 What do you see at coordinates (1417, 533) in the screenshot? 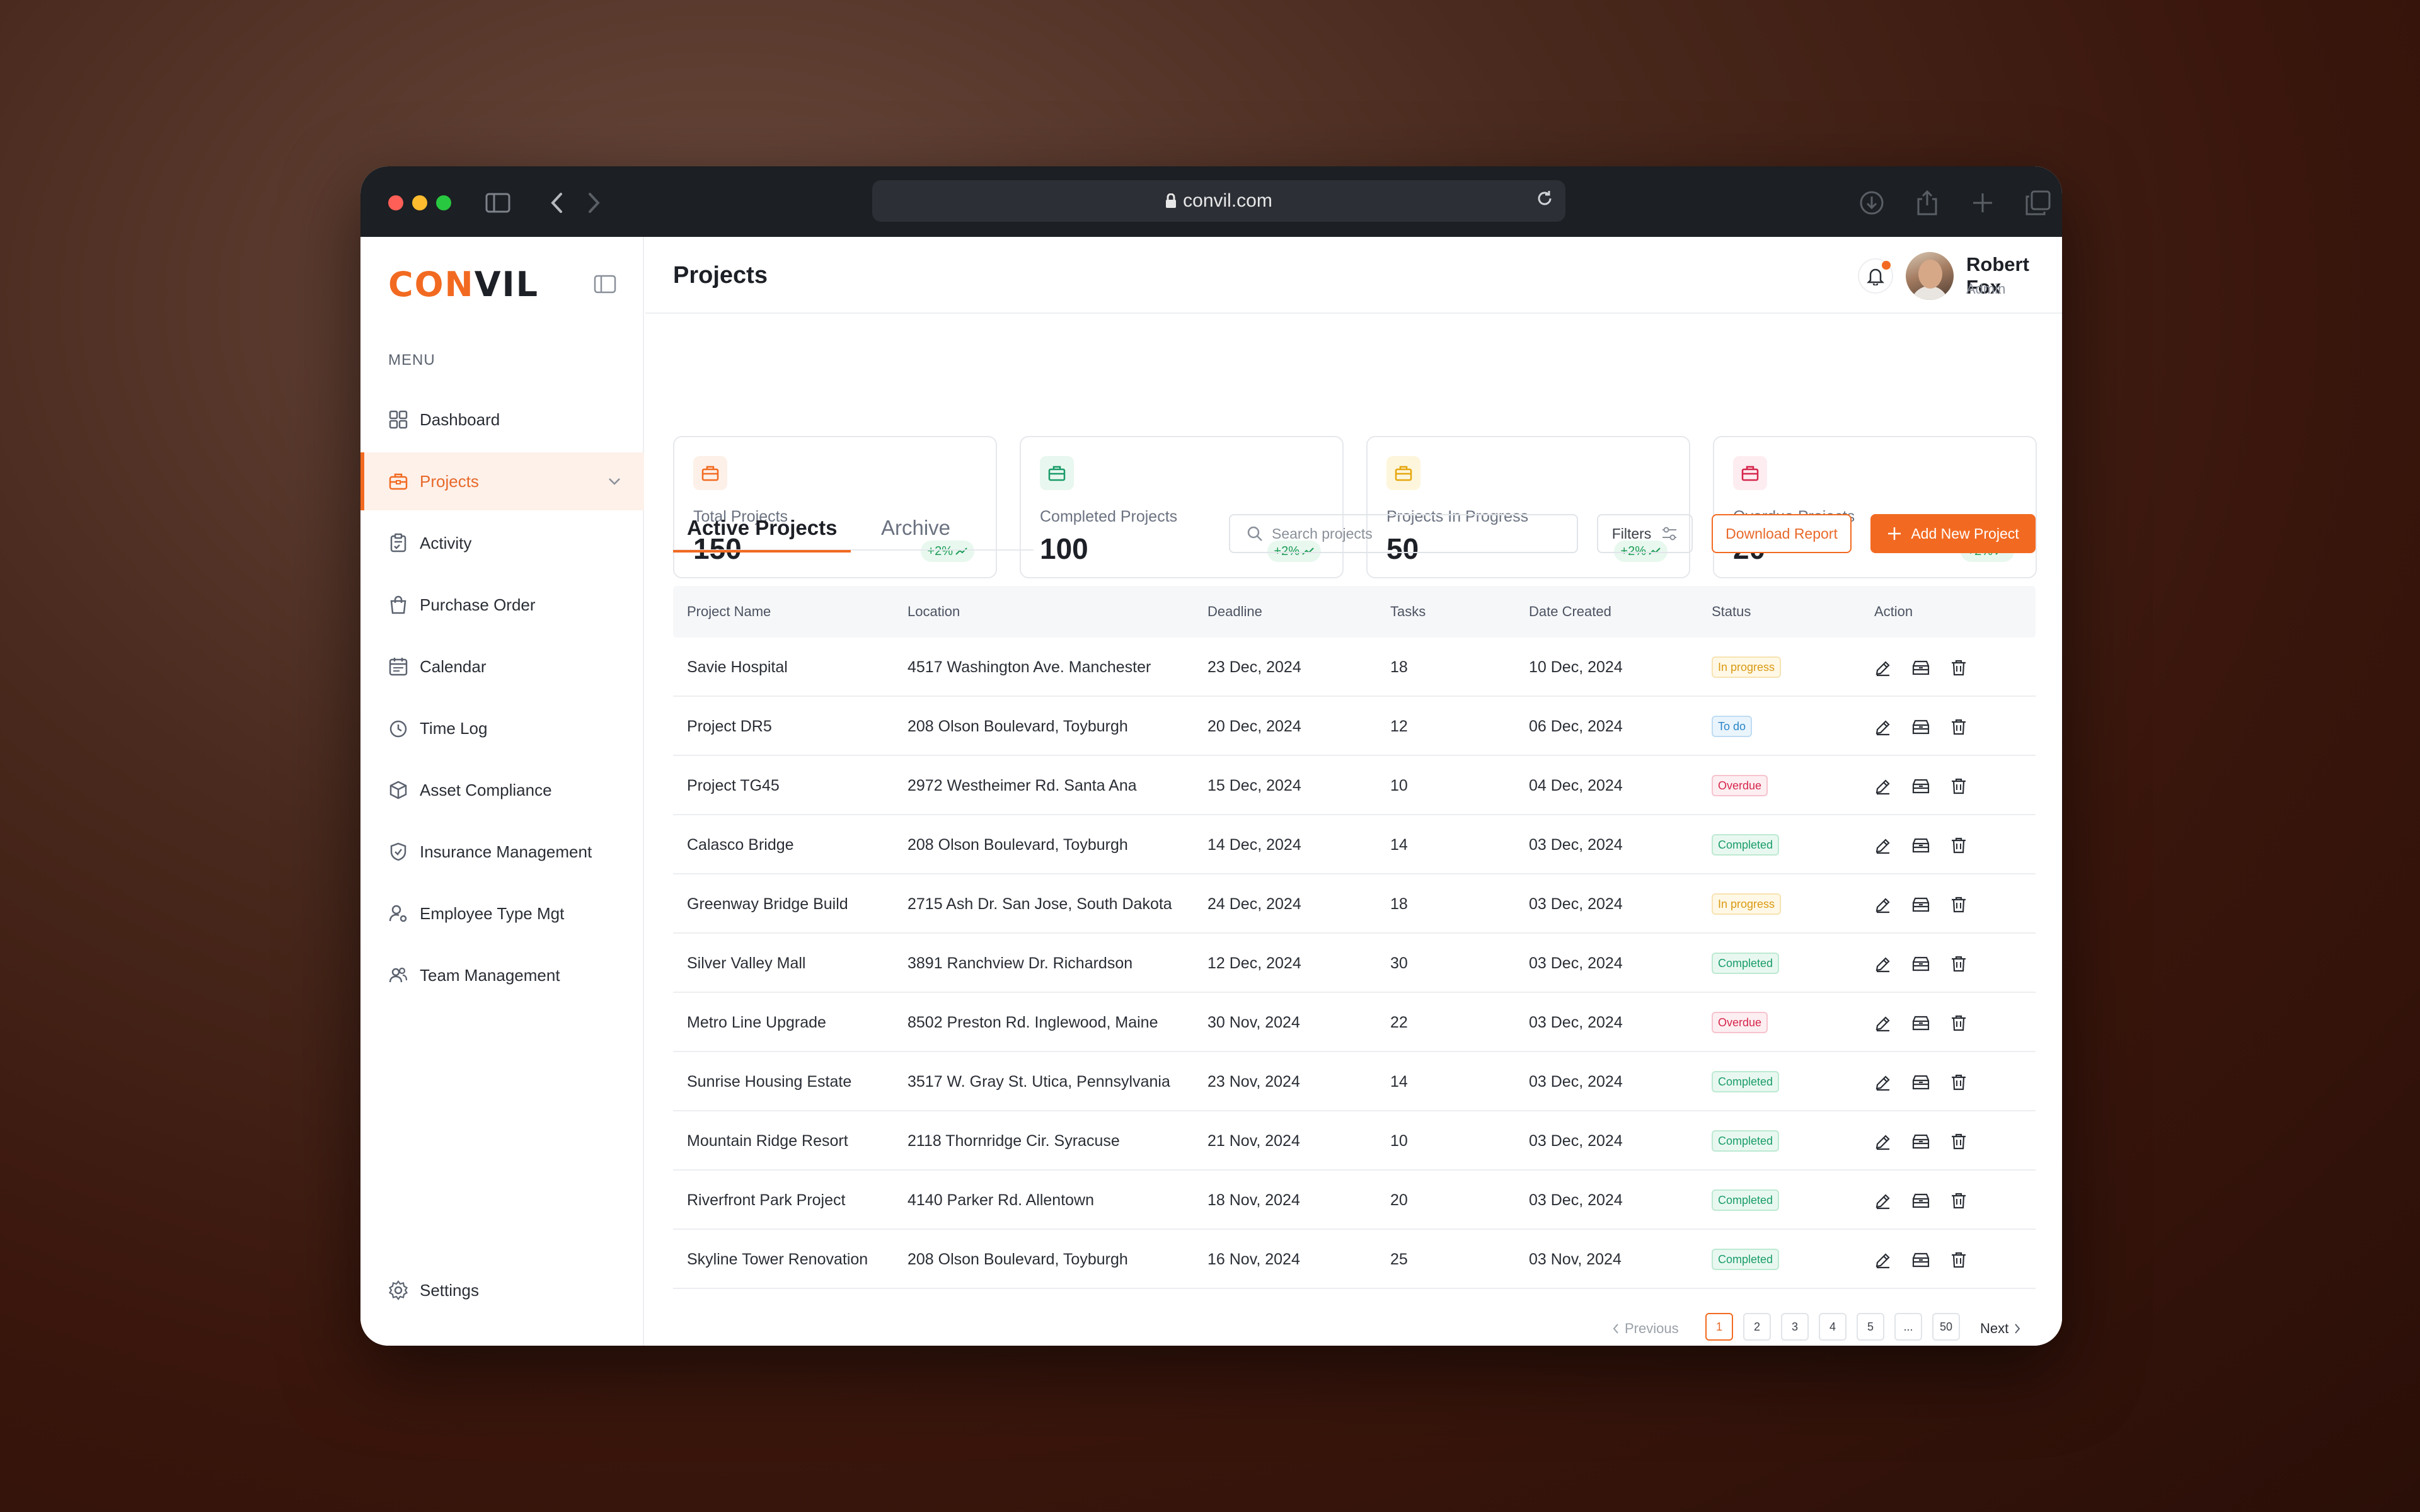
I see `search-input` at bounding box center [1417, 533].